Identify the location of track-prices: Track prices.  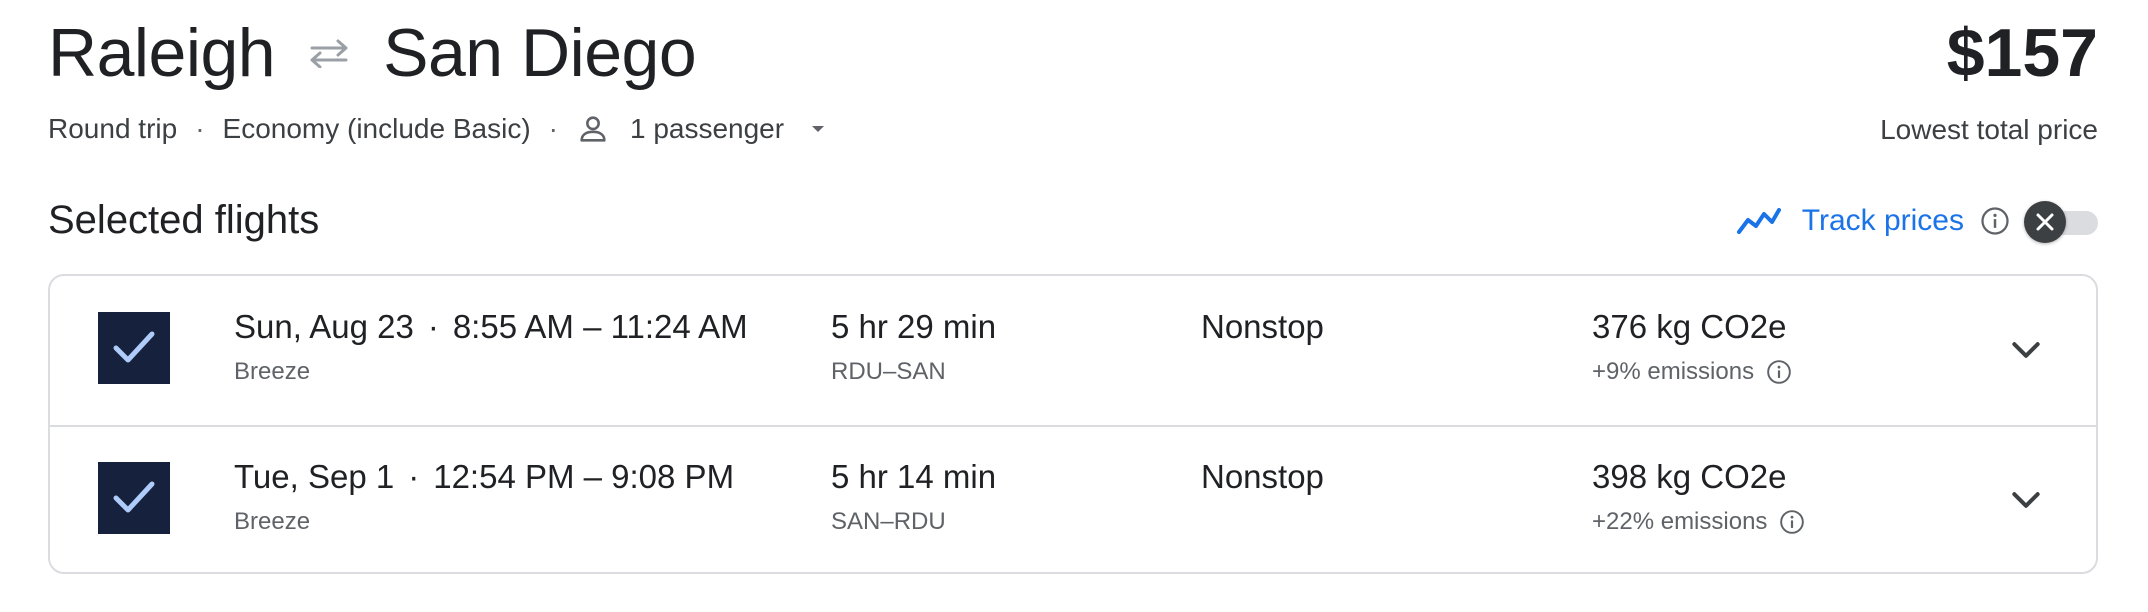
(1873, 221).